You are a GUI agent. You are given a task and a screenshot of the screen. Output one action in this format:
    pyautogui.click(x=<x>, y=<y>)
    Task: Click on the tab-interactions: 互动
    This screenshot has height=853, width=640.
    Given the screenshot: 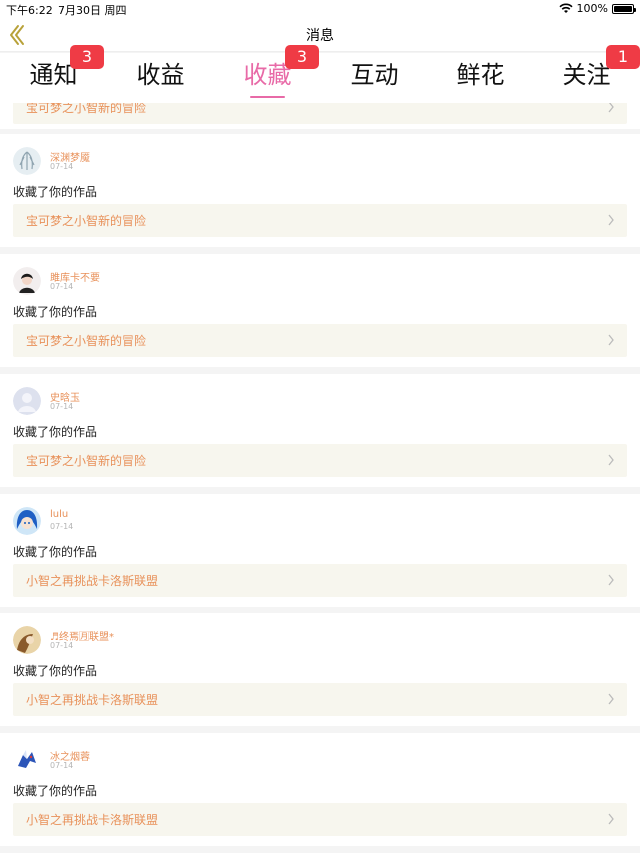 What is the action you would take?
    pyautogui.click(x=374, y=78)
    